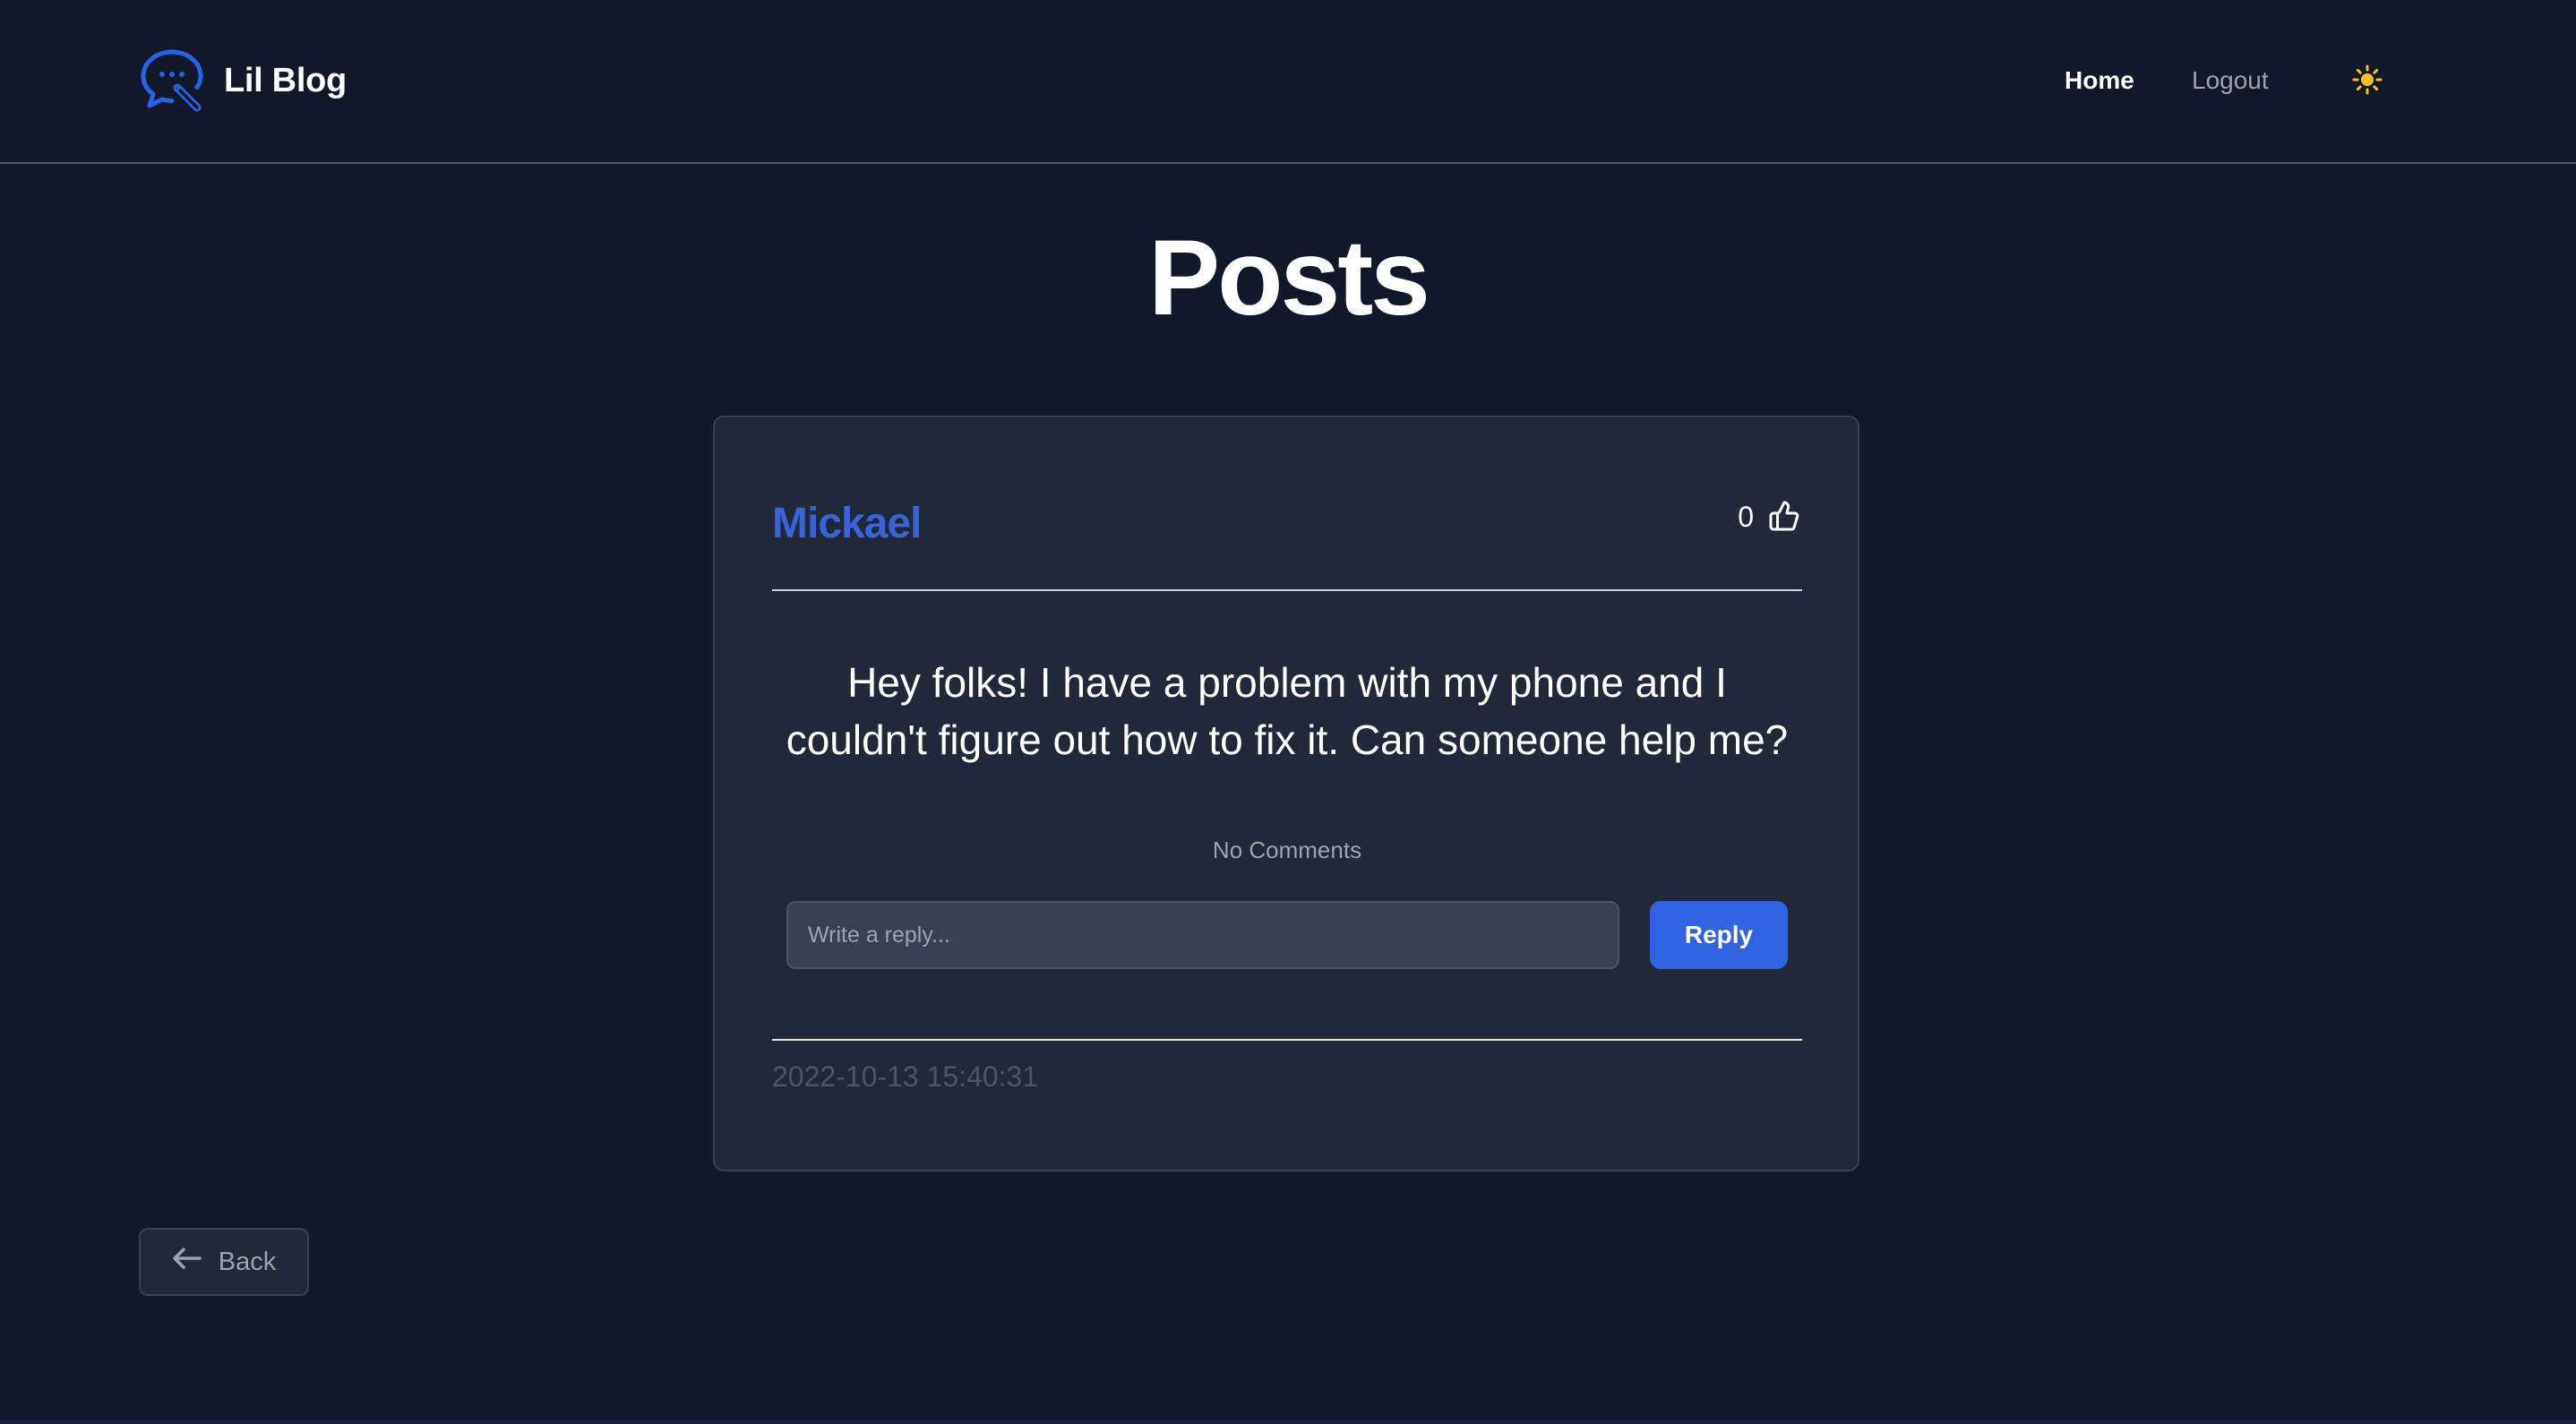 The height and width of the screenshot is (1424, 2576). What do you see at coordinates (2099, 80) in the screenshot?
I see `nav-home-link: Home` at bounding box center [2099, 80].